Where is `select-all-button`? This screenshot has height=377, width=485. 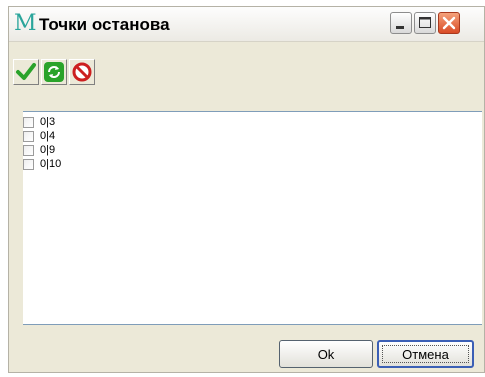 select-all-button is located at coordinates (26, 72).